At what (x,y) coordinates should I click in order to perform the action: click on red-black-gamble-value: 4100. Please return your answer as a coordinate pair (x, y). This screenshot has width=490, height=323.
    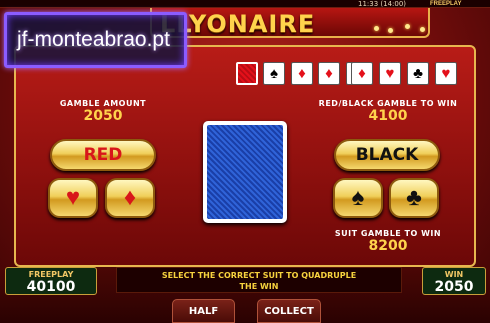
    Looking at the image, I should click on (388, 116).